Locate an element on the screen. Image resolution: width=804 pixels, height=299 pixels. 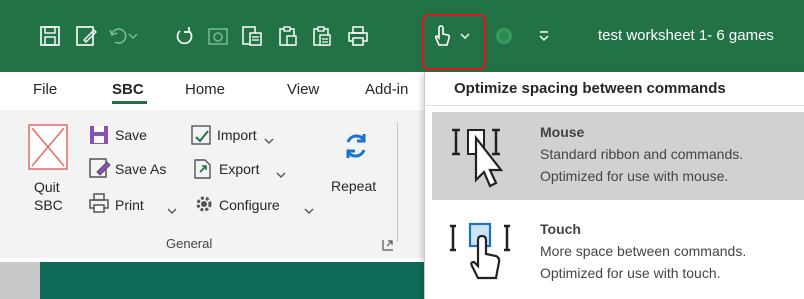
tab-home: Home is located at coordinates (205, 89).